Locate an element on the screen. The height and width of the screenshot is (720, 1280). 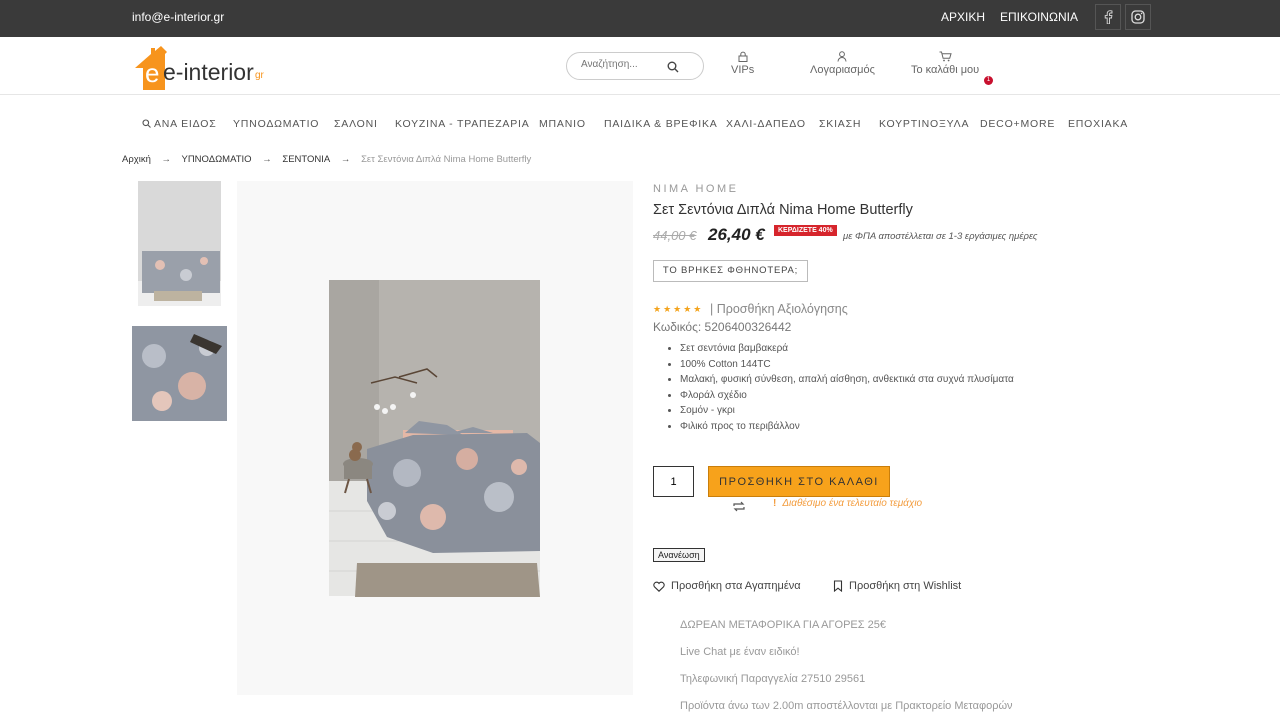
search-box is located at coordinates (635, 66).